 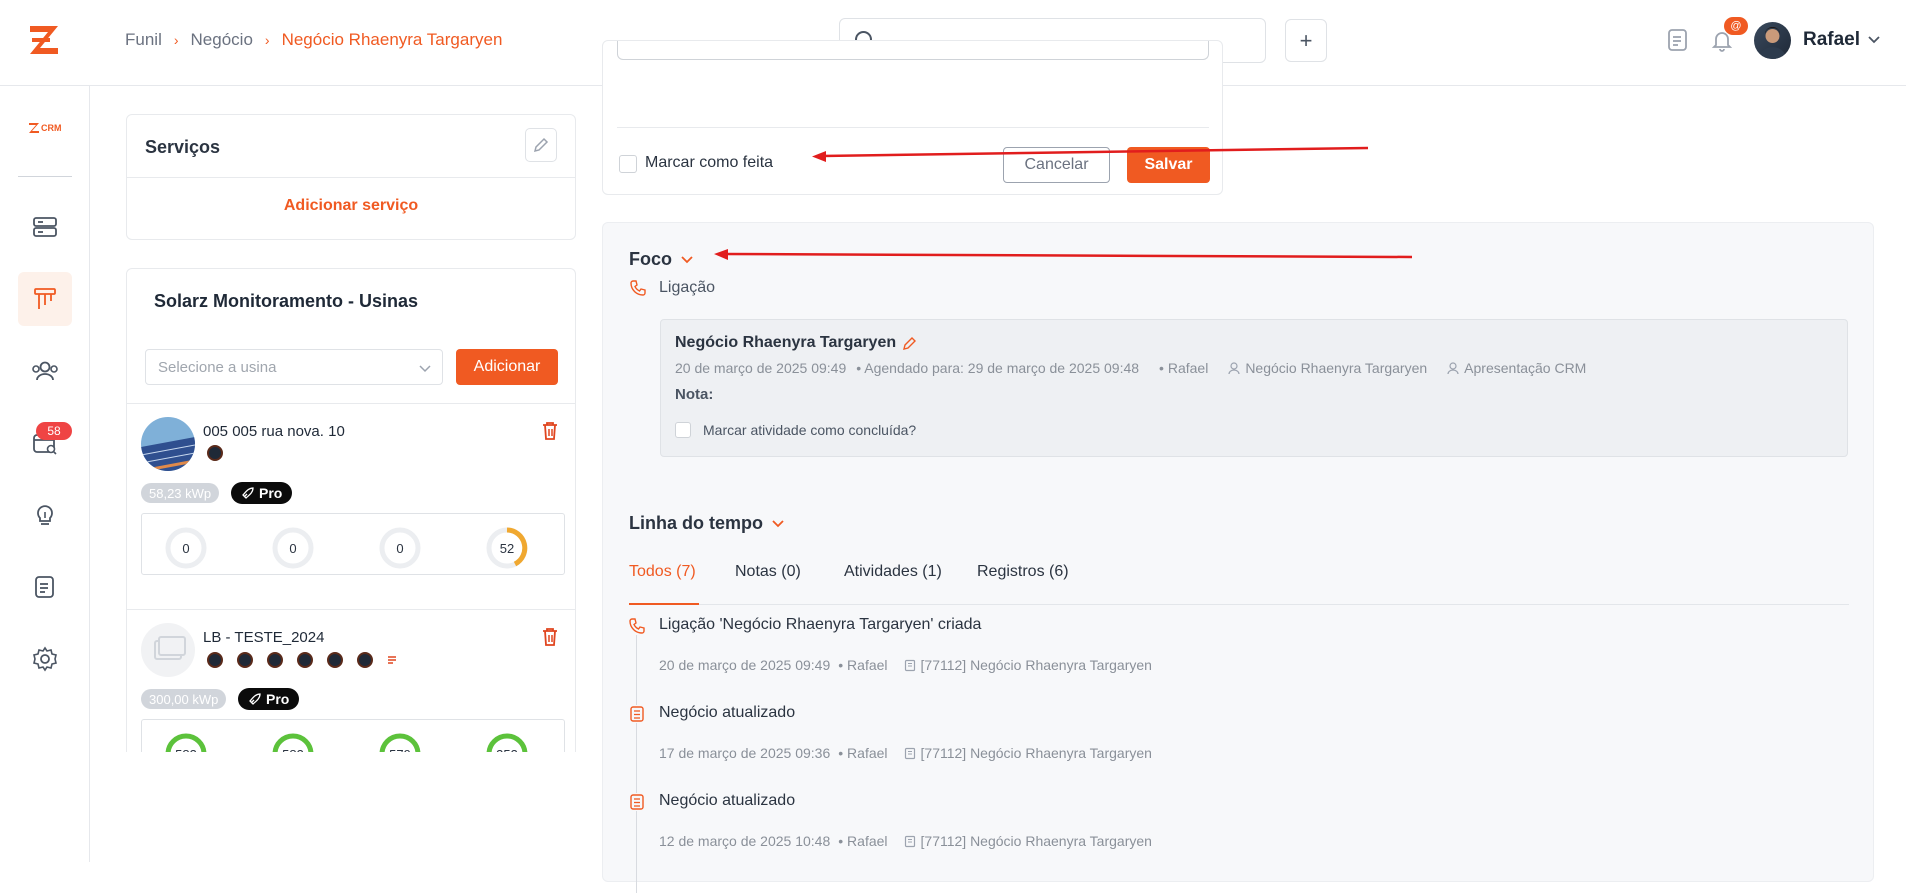 I want to click on calendar-badge: 58, so click(x=54, y=431).